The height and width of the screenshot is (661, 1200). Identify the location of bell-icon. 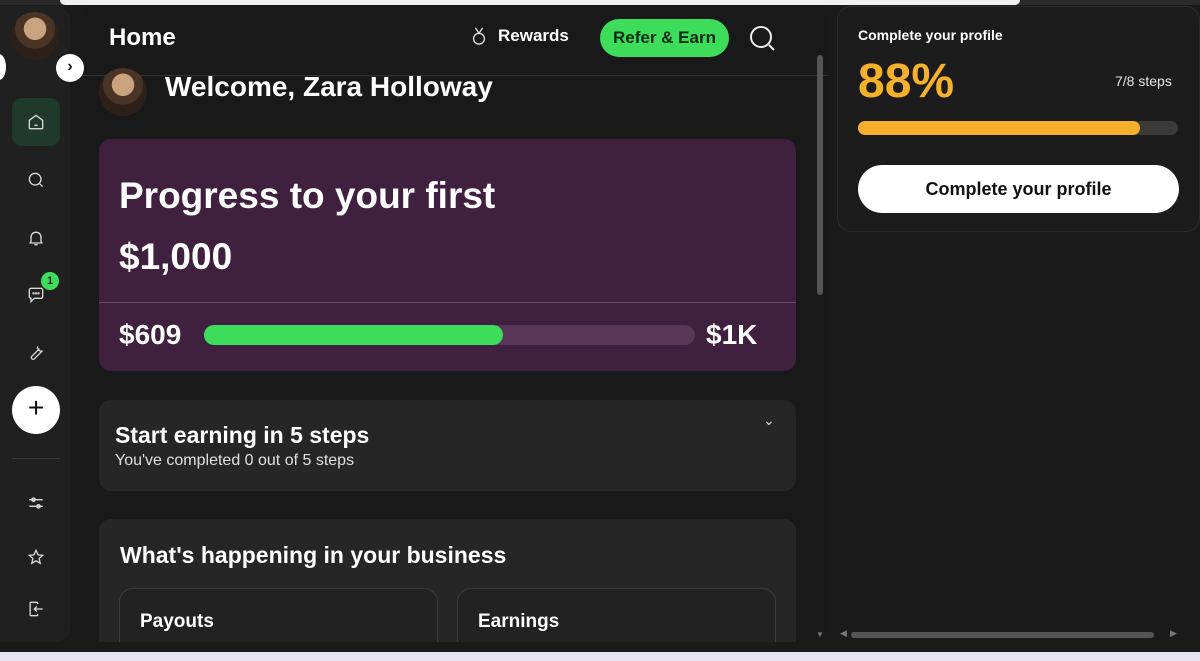
(36, 238).